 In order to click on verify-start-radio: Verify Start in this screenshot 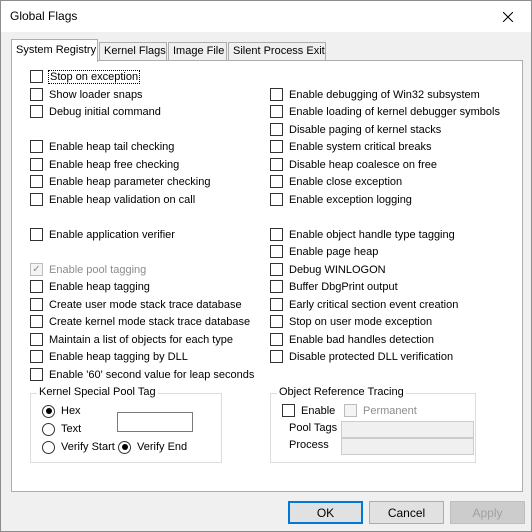, I will do `click(78, 447)`.